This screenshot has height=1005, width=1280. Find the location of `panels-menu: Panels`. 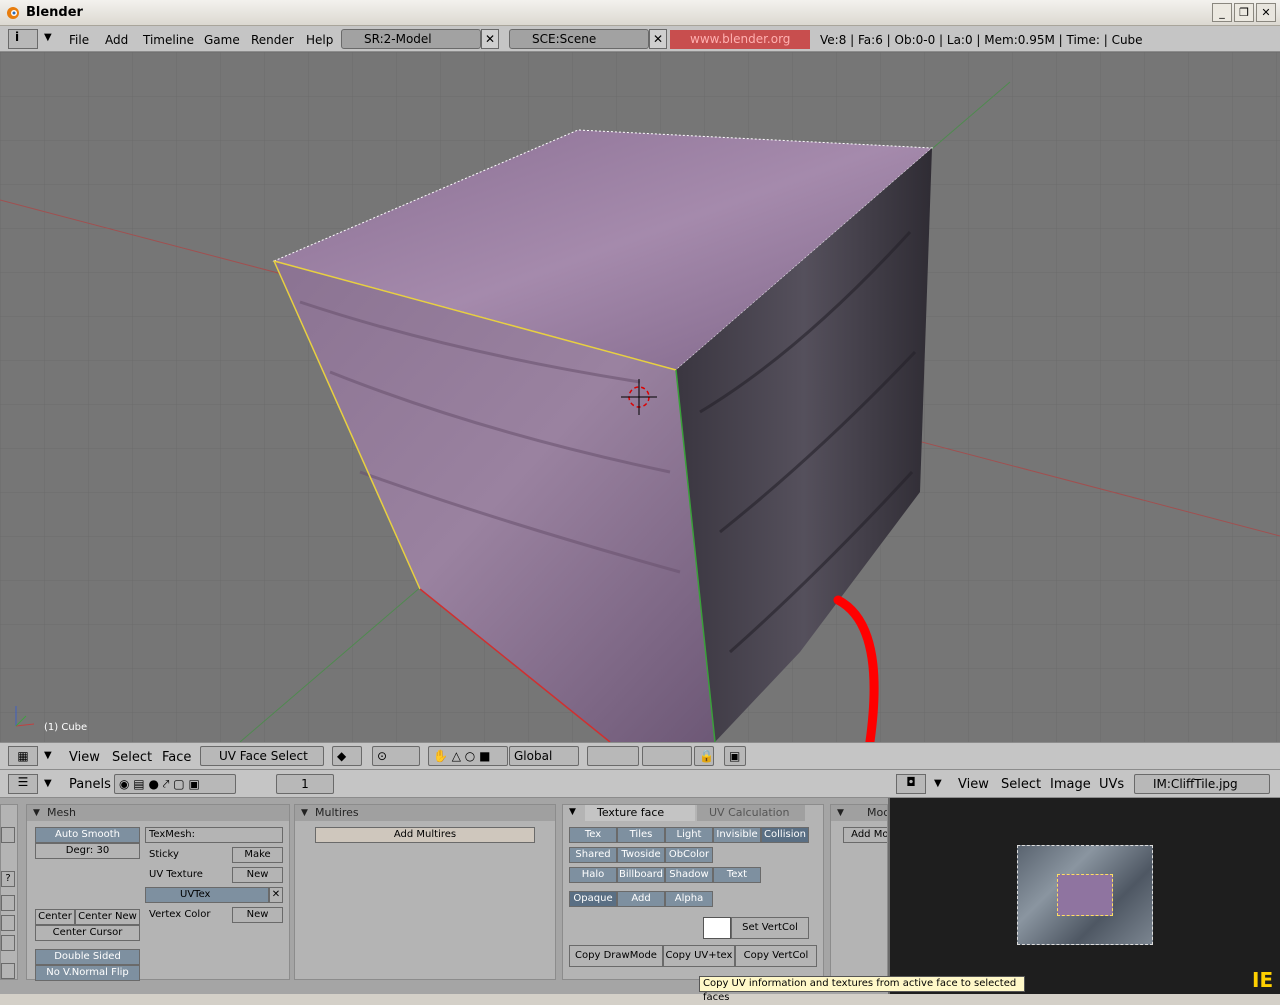

panels-menu: Panels is located at coordinates (90, 784).